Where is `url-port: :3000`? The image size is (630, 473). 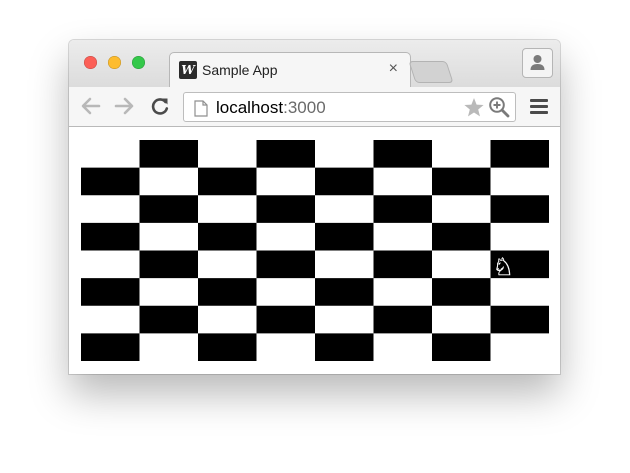
url-port: :3000 is located at coordinates (304, 107).